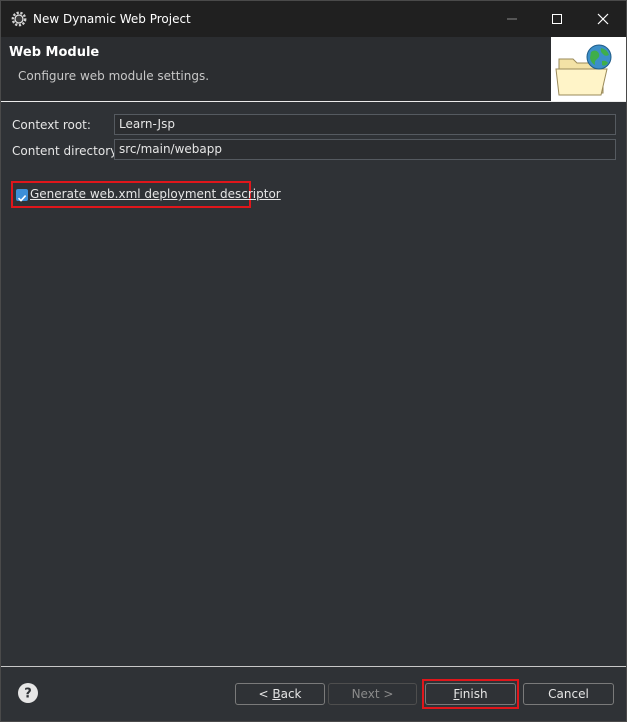 The height and width of the screenshot is (722, 627). I want to click on finish-rest: inish, so click(473, 694).